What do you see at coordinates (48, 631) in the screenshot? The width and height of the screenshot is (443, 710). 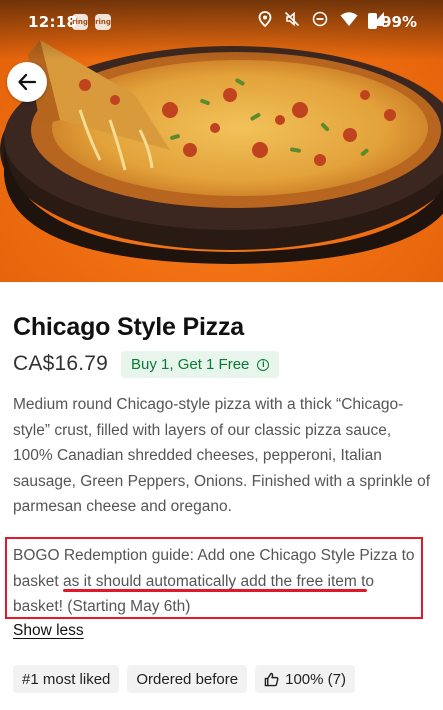 I see `show-less-link: Show less` at bounding box center [48, 631].